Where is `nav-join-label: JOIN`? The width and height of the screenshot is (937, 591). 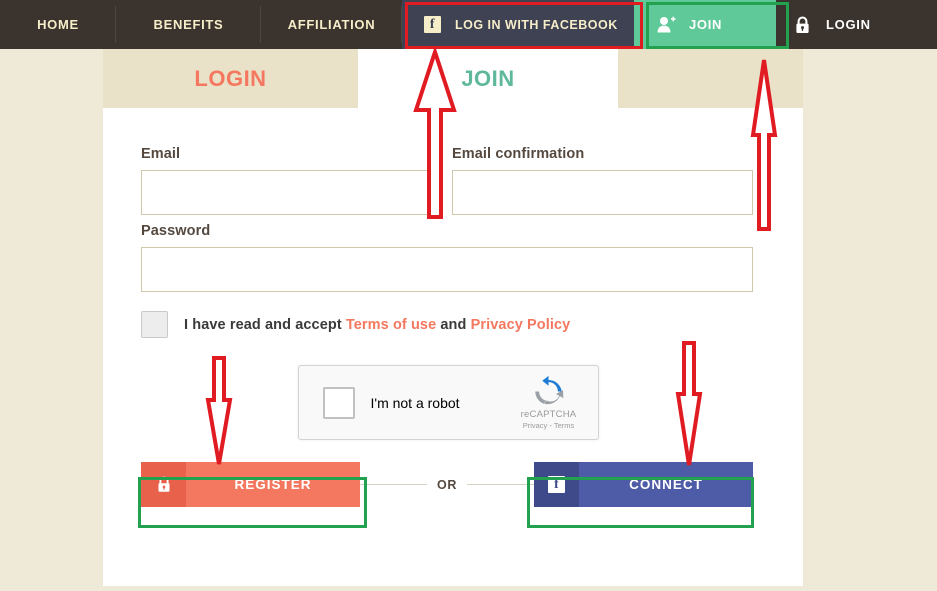 nav-join-label: JOIN is located at coordinates (706, 24).